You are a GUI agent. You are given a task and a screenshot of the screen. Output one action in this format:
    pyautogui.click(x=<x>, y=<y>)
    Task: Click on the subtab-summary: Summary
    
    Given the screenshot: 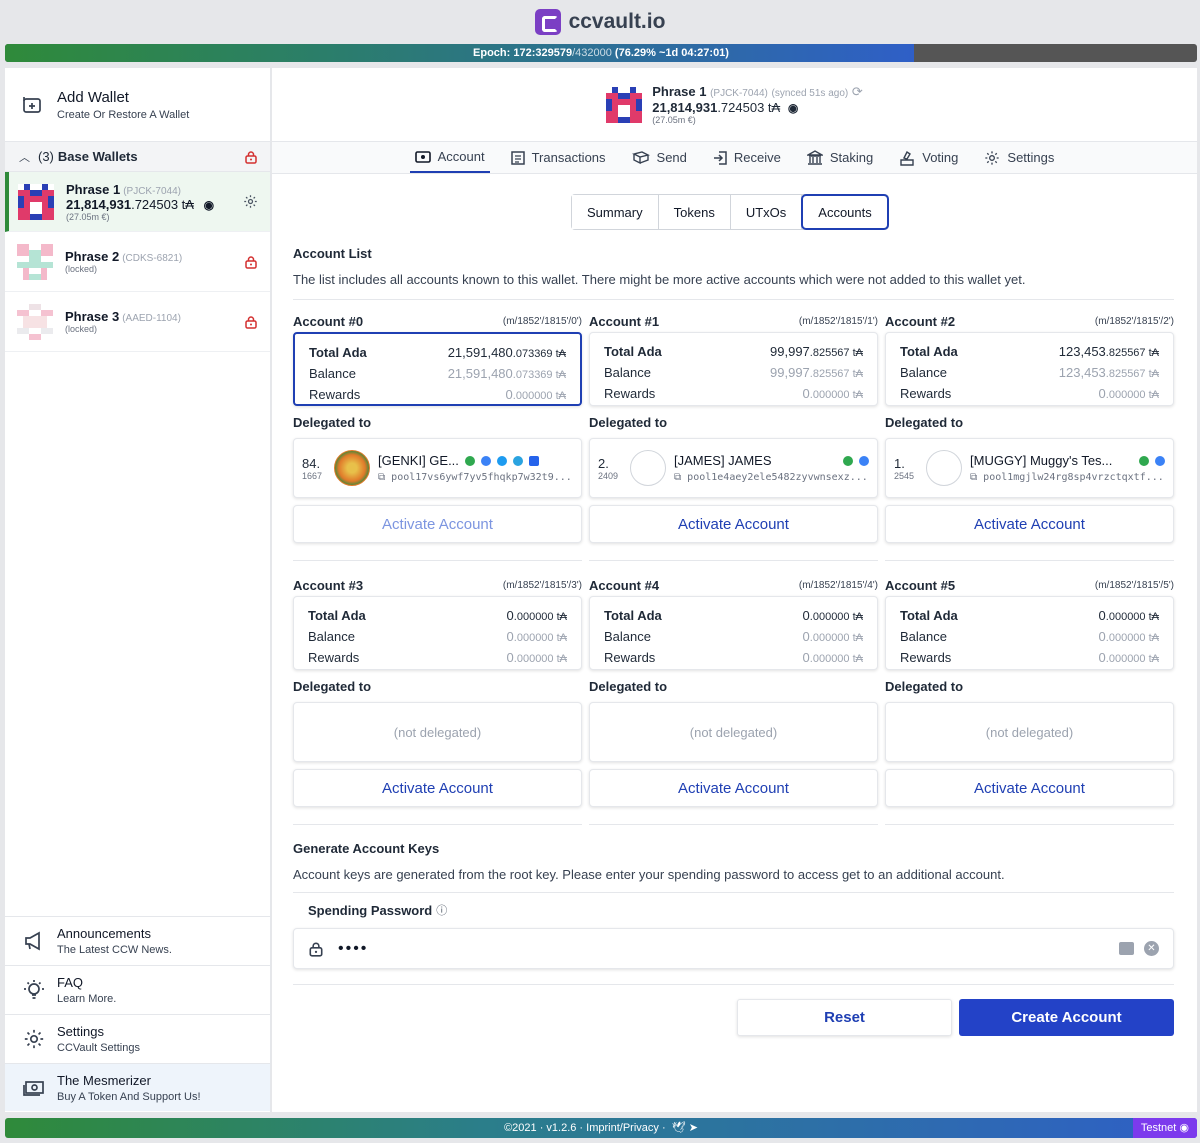 What is the action you would take?
    pyautogui.click(x=615, y=212)
    